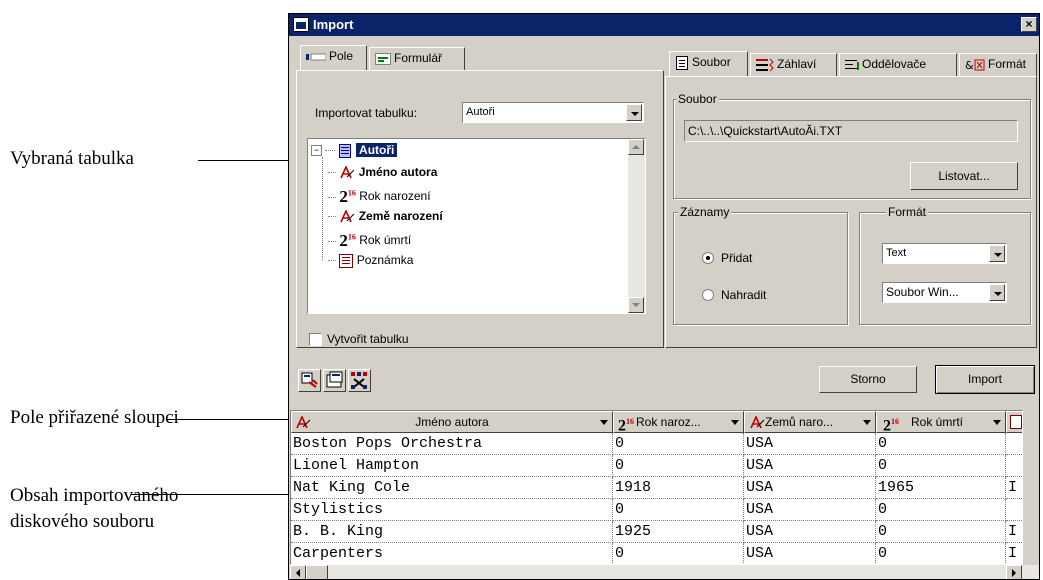  I want to click on table-cell: 1925, so click(678, 532).